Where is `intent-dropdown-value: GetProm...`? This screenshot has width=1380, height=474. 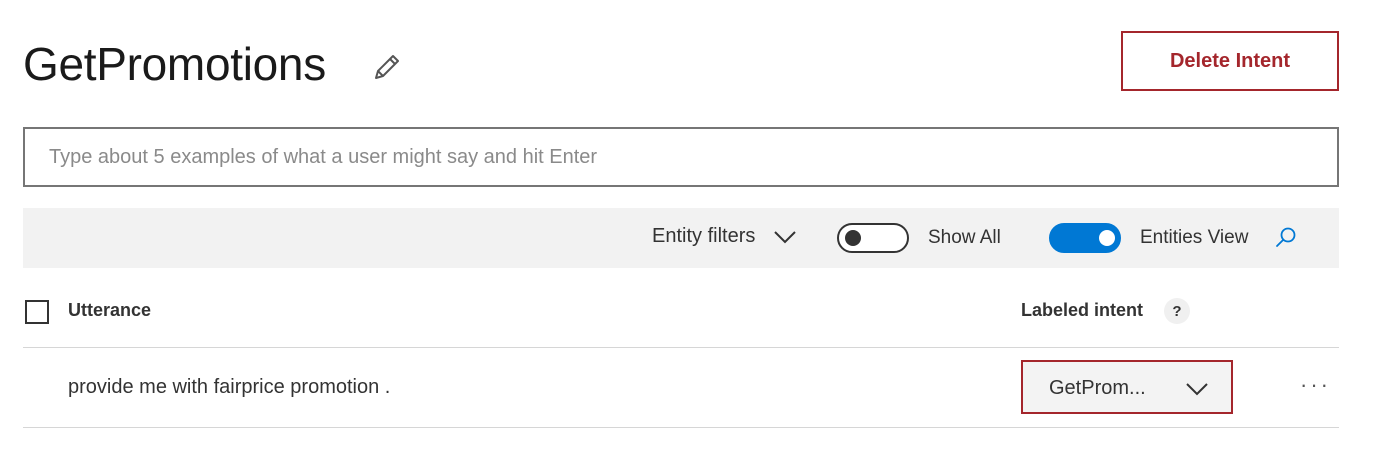 intent-dropdown-value: GetProm... is located at coordinates (1097, 388).